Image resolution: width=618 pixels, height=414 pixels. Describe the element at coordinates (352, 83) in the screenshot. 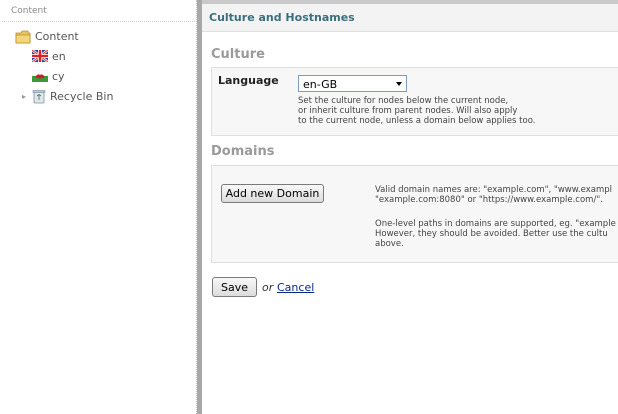

I see `language-select: en-GB` at that location.